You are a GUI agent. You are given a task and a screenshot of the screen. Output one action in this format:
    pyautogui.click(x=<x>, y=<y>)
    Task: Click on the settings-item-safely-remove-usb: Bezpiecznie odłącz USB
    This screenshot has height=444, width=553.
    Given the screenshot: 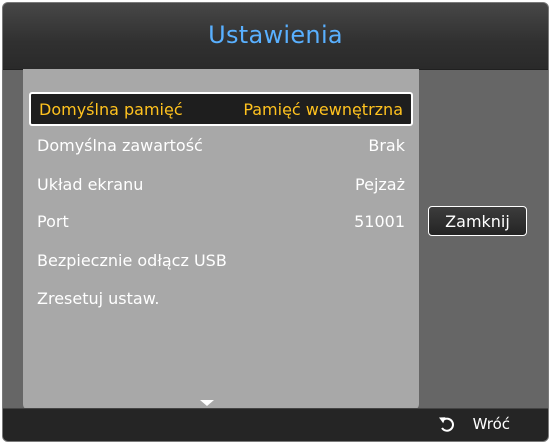 What is the action you would take?
    pyautogui.click(x=221, y=260)
    